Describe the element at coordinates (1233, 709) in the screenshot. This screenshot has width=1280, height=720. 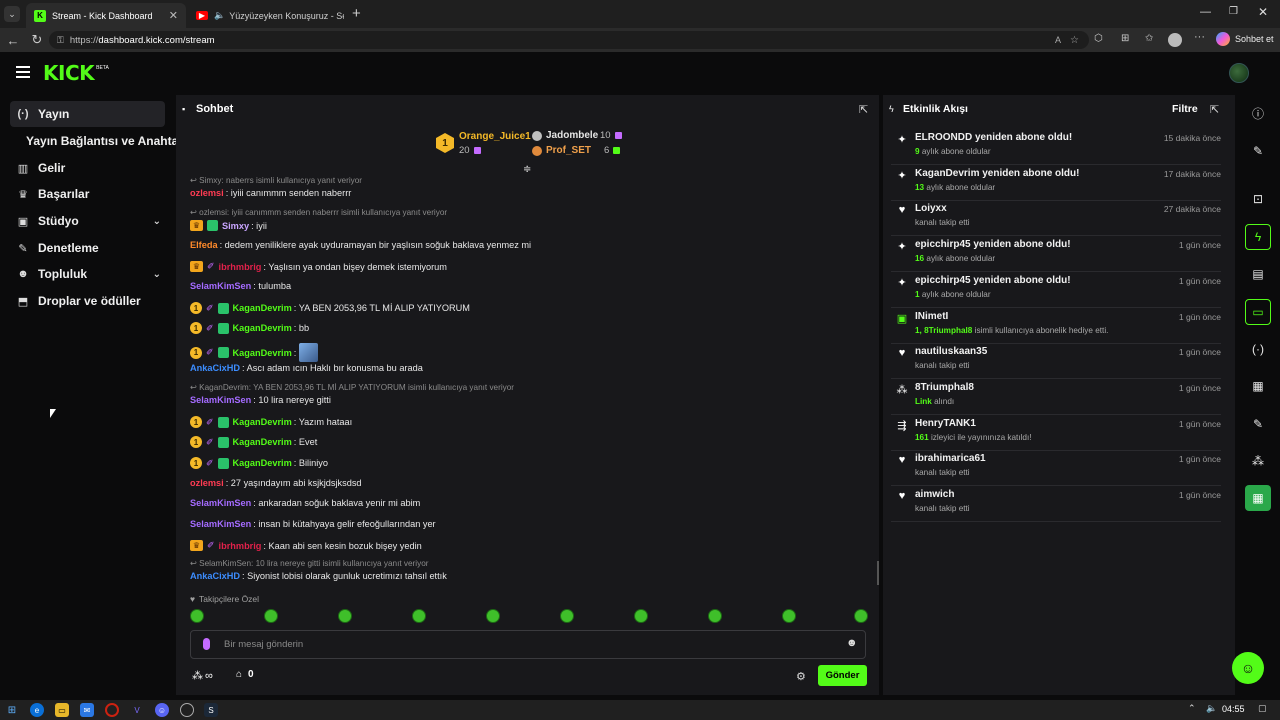
I see `clock-time: 04:55` at that location.